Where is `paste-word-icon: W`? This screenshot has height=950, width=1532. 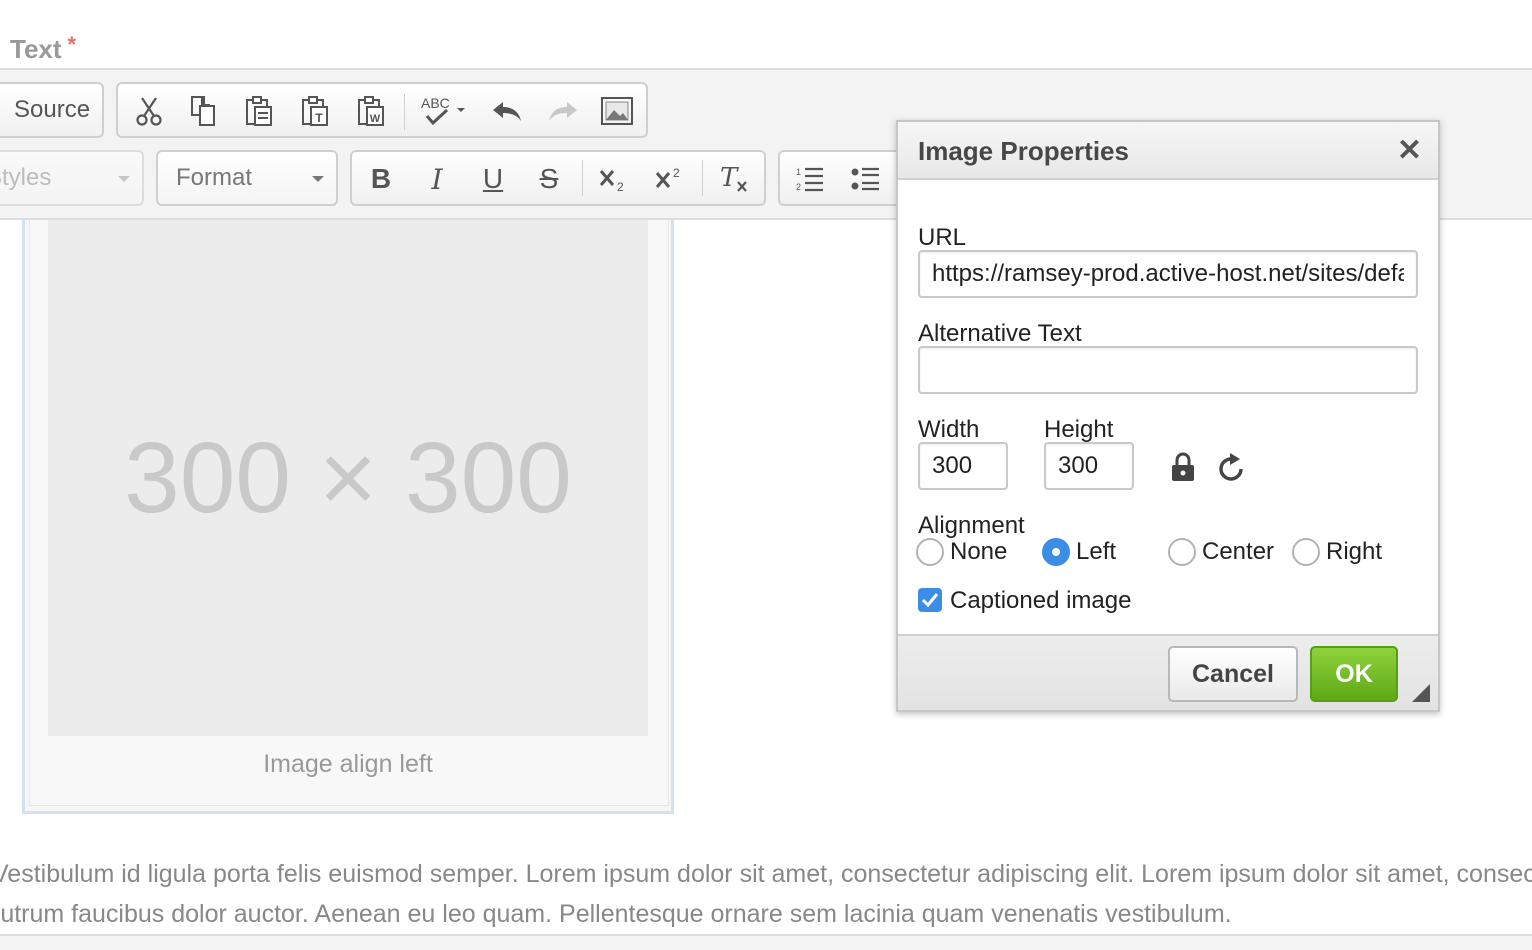
paste-word-icon: W is located at coordinates (371, 111).